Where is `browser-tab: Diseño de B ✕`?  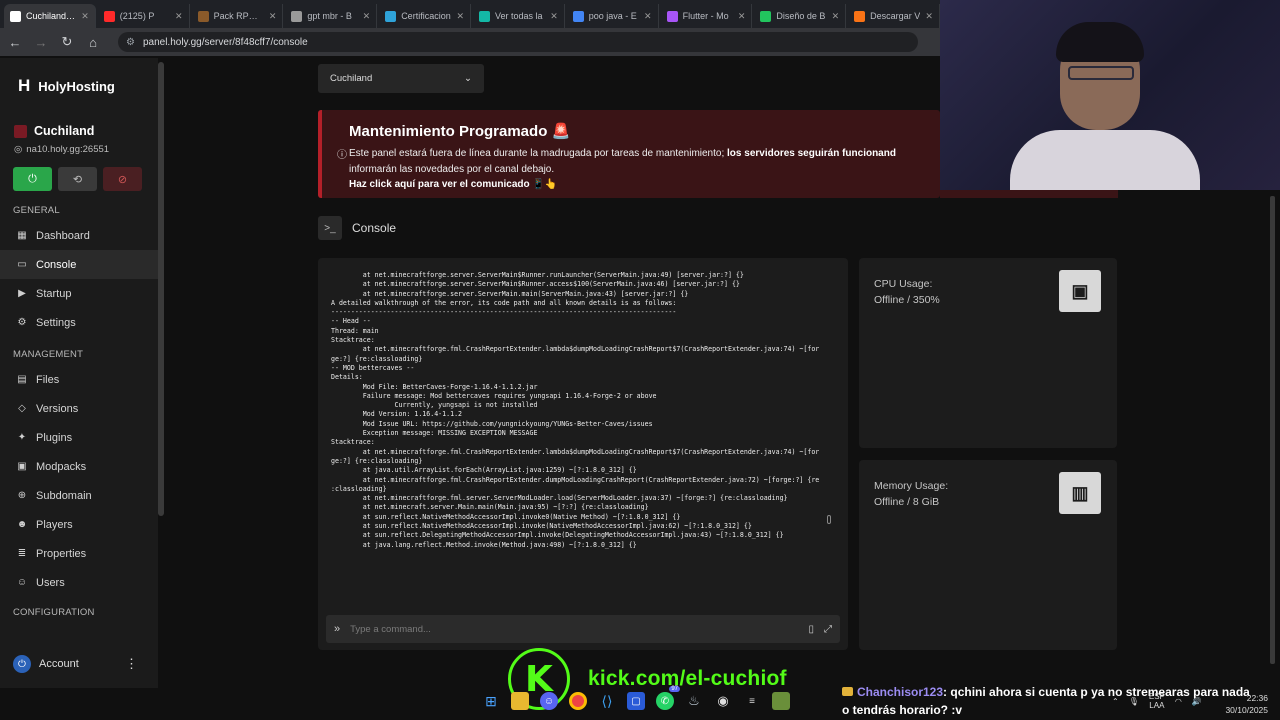
browser-tab: Diseño de B ✕ is located at coordinates (800, 16).